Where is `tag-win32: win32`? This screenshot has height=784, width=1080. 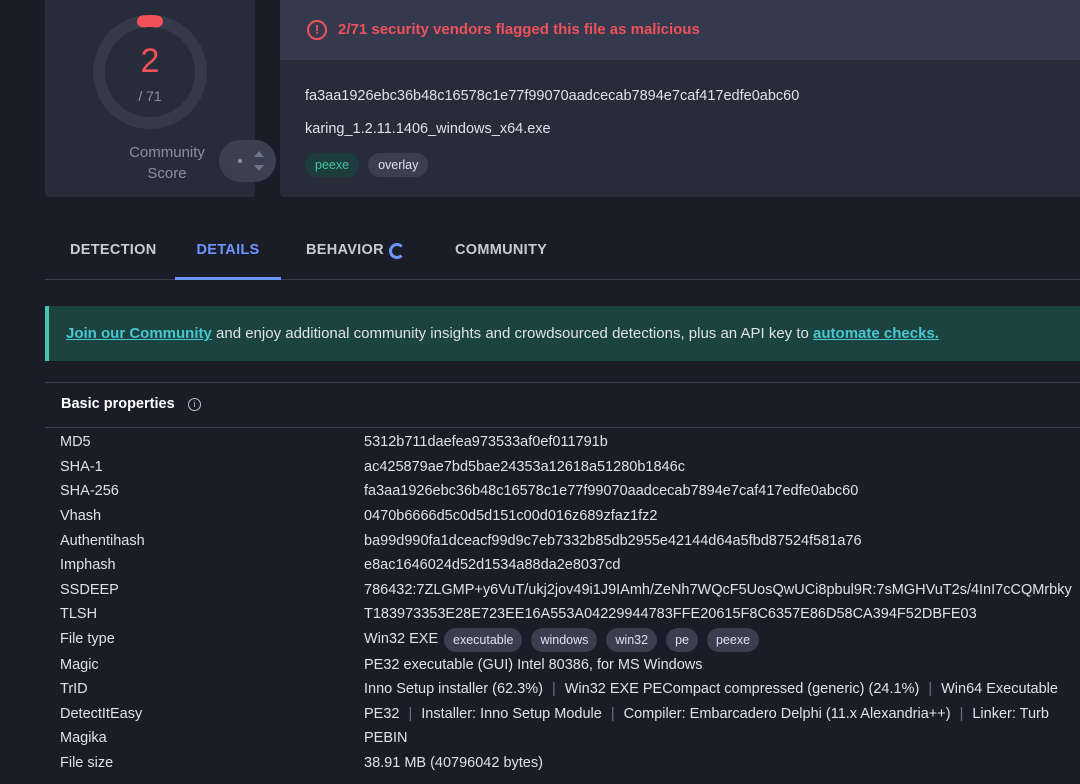
tag-win32: win32 is located at coordinates (632, 640).